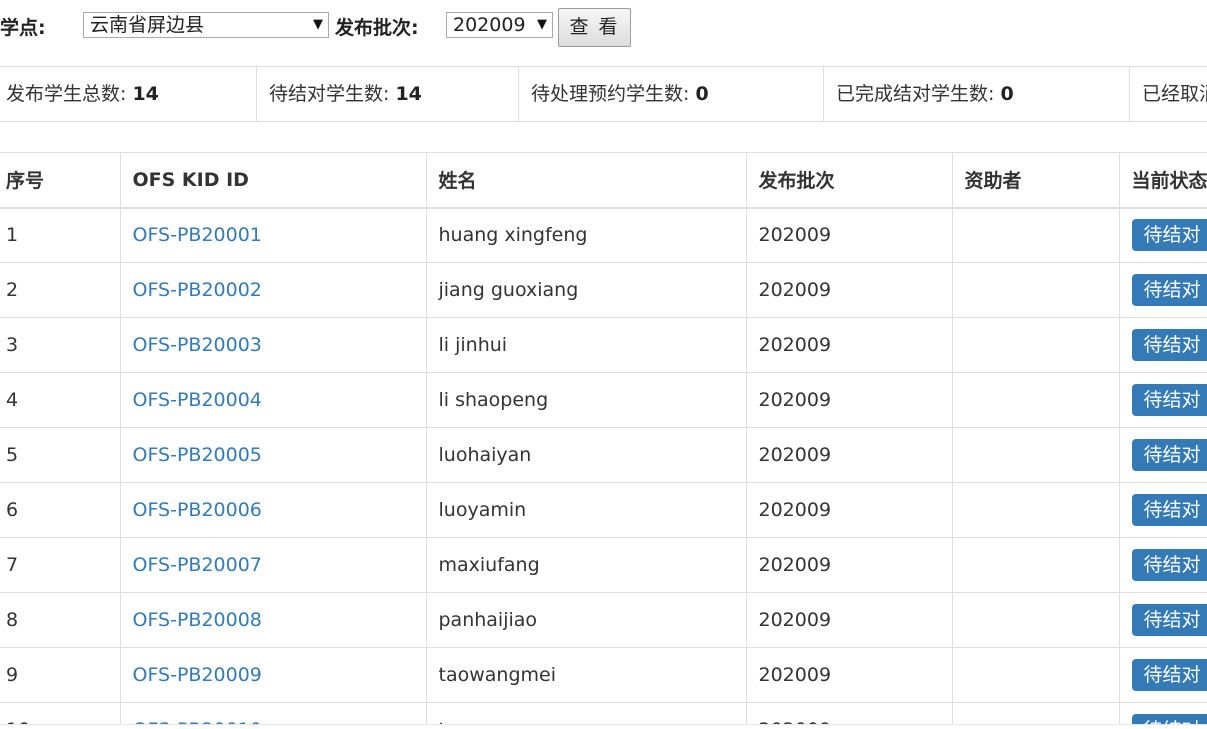 This screenshot has height=729, width=1207. I want to click on row-name: huang xingfeng, so click(585, 235).